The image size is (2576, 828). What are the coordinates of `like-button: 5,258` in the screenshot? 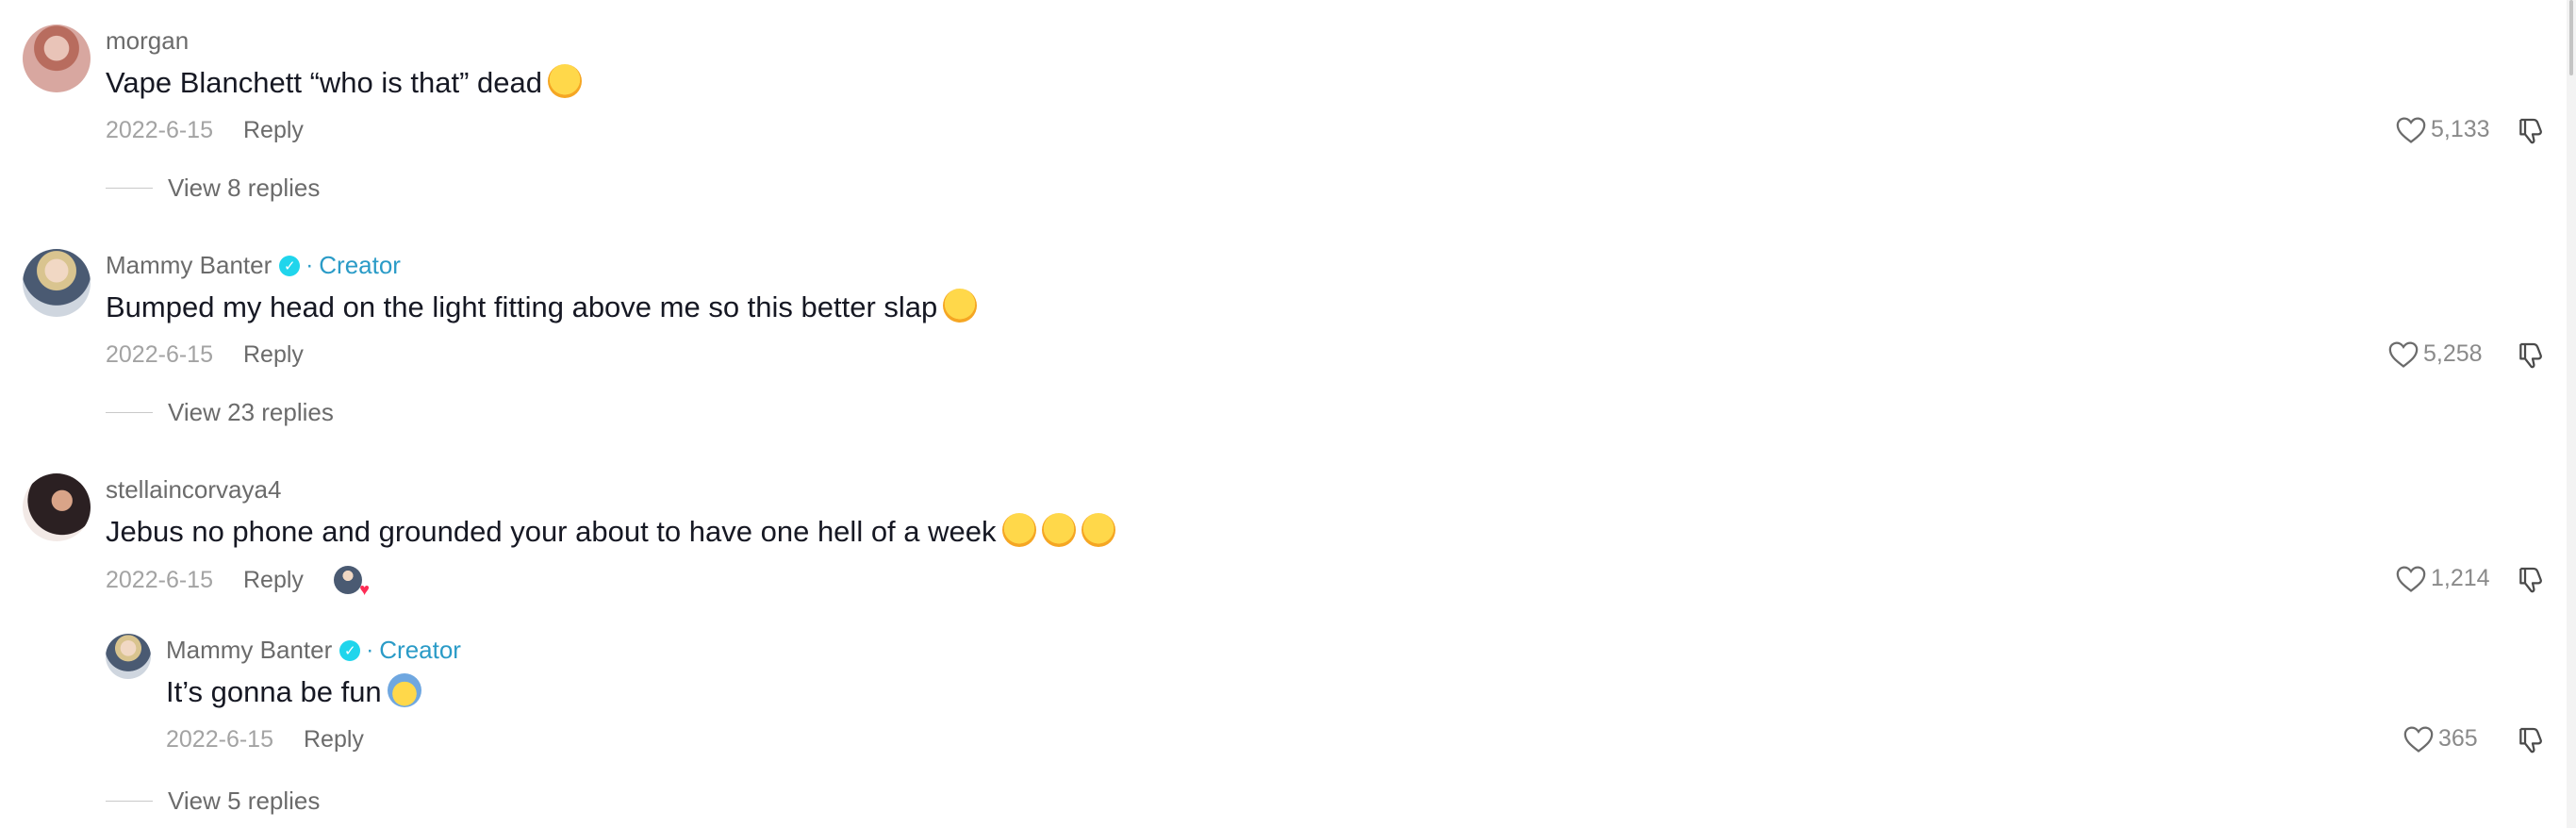 It's located at (2435, 354).